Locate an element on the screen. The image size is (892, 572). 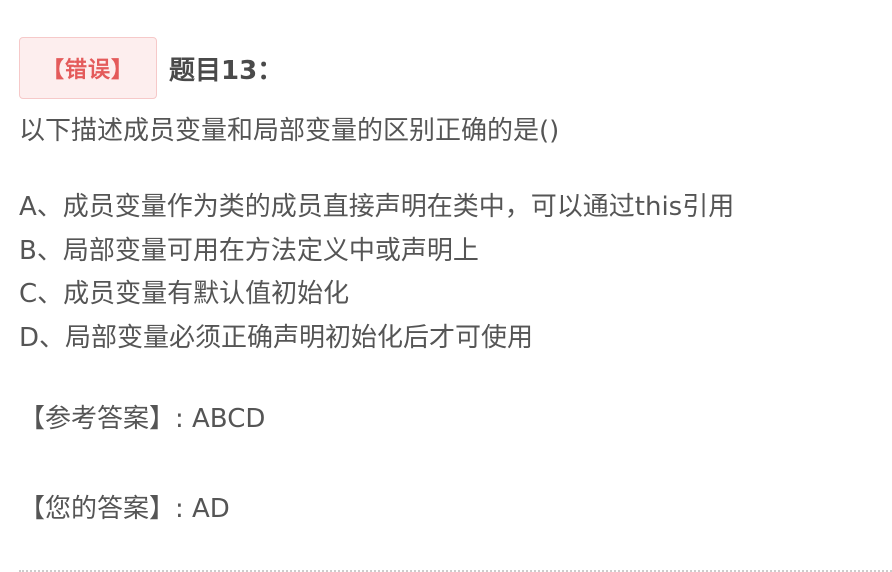
option-a: A、成员变量作为类的成员直接声明在类中，可以通过this引用 is located at coordinates (377, 207).